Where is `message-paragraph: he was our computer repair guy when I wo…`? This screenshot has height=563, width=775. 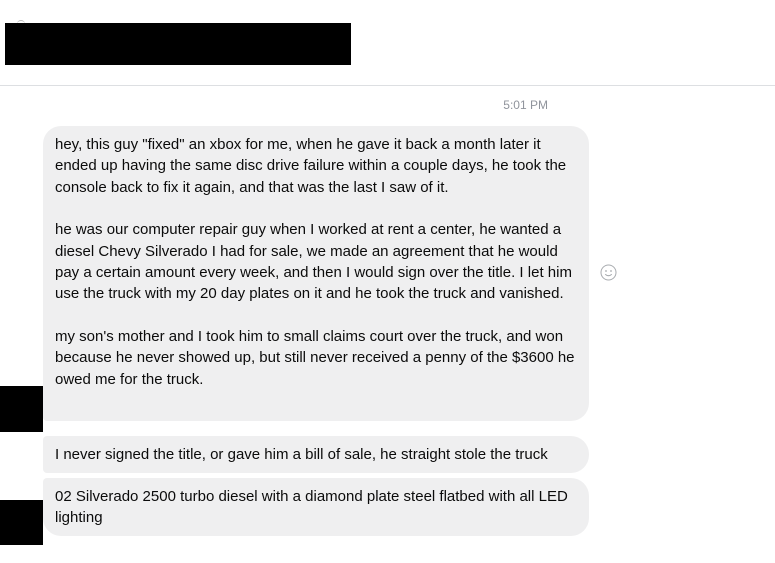 message-paragraph: he was our computer repair guy when I wo… is located at coordinates (316, 262).